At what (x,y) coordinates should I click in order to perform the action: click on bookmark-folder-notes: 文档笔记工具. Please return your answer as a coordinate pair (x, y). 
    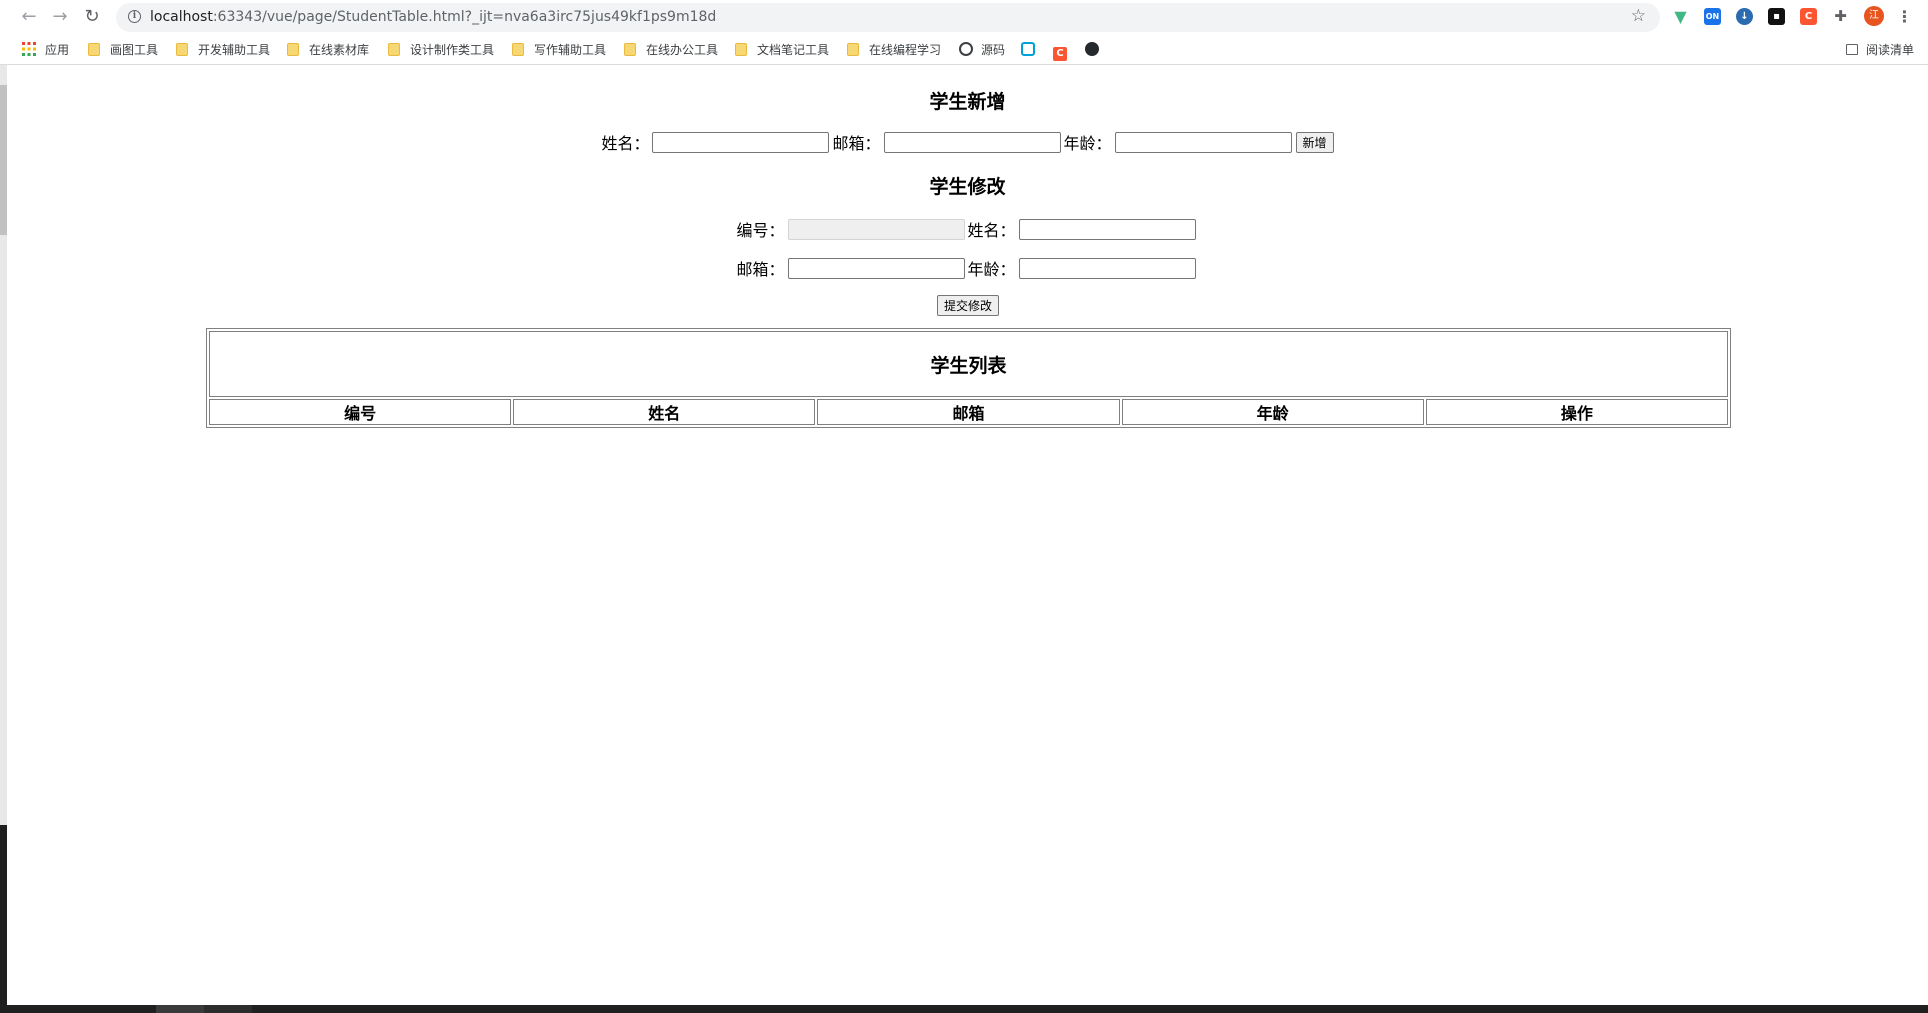
    Looking at the image, I should click on (782, 50).